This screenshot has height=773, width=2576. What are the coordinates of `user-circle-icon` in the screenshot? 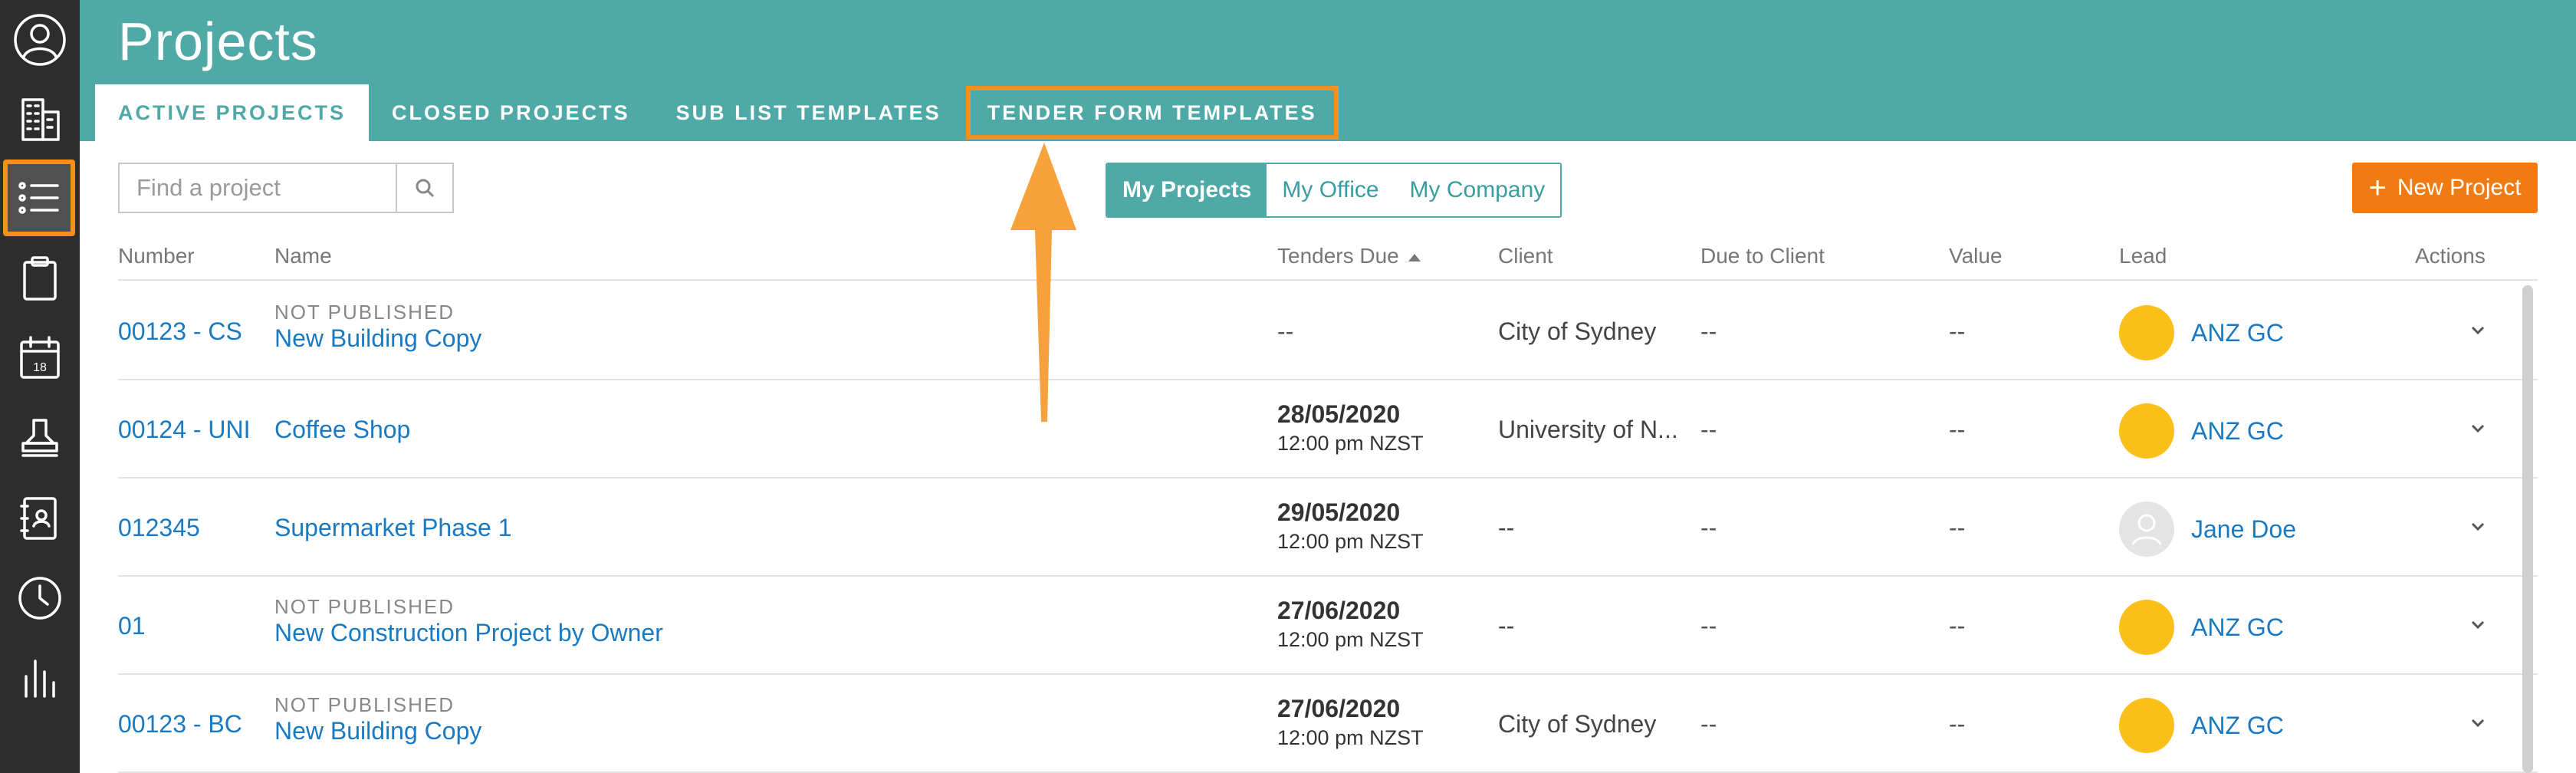 It's located at (40, 40).